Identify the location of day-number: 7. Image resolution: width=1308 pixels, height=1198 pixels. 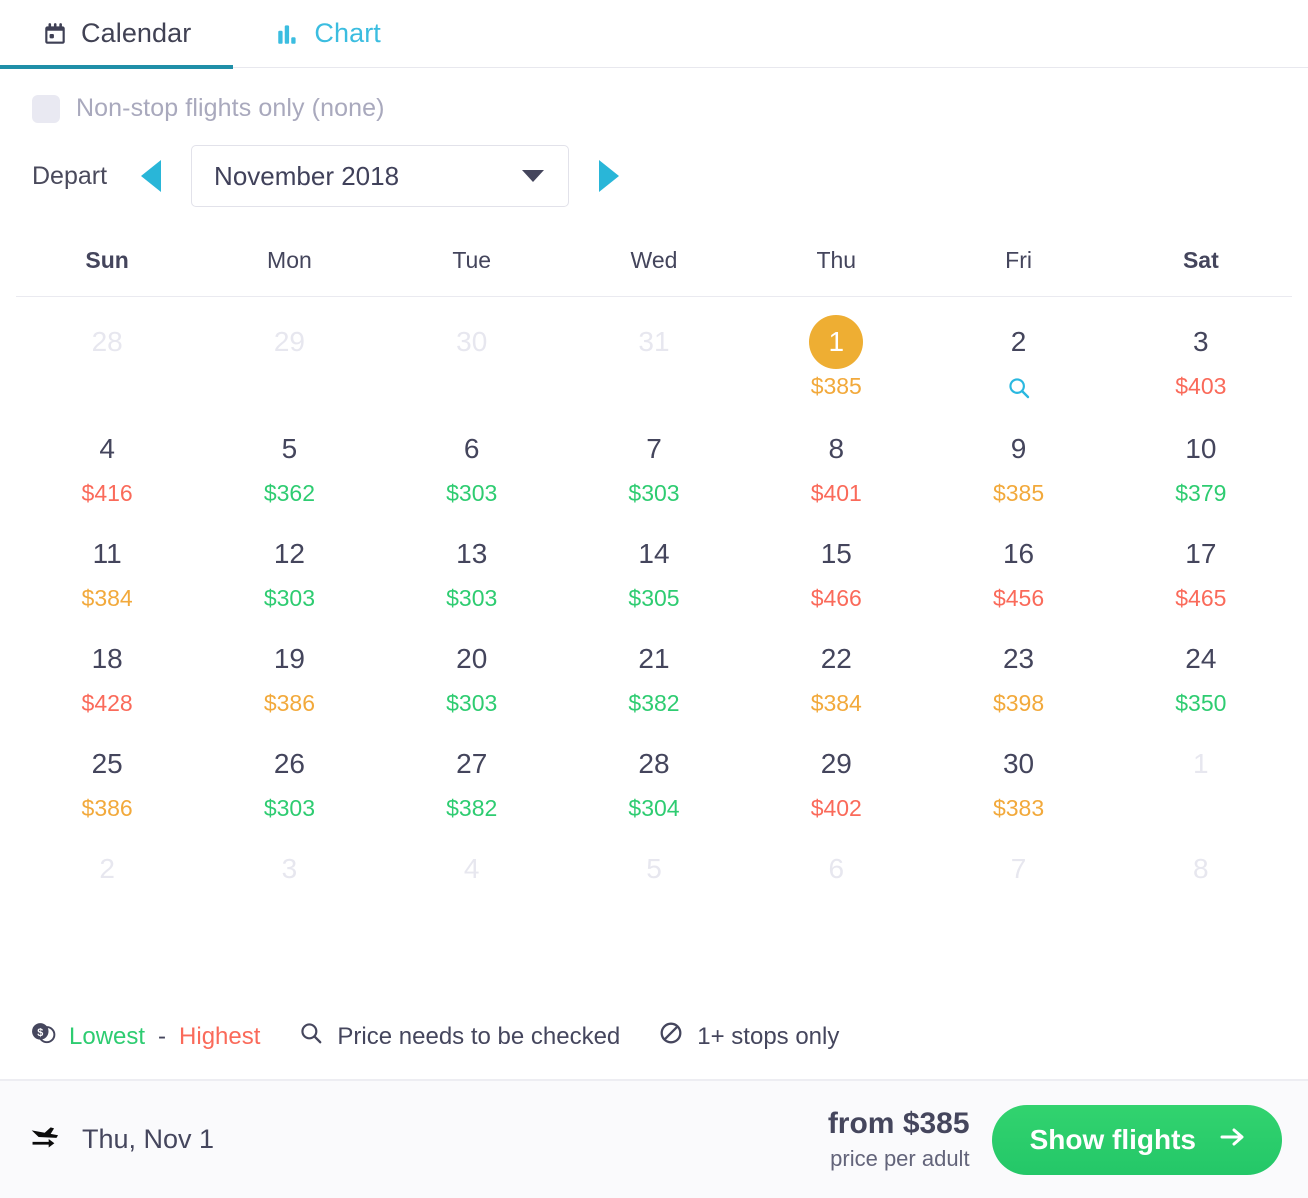
(1018, 868).